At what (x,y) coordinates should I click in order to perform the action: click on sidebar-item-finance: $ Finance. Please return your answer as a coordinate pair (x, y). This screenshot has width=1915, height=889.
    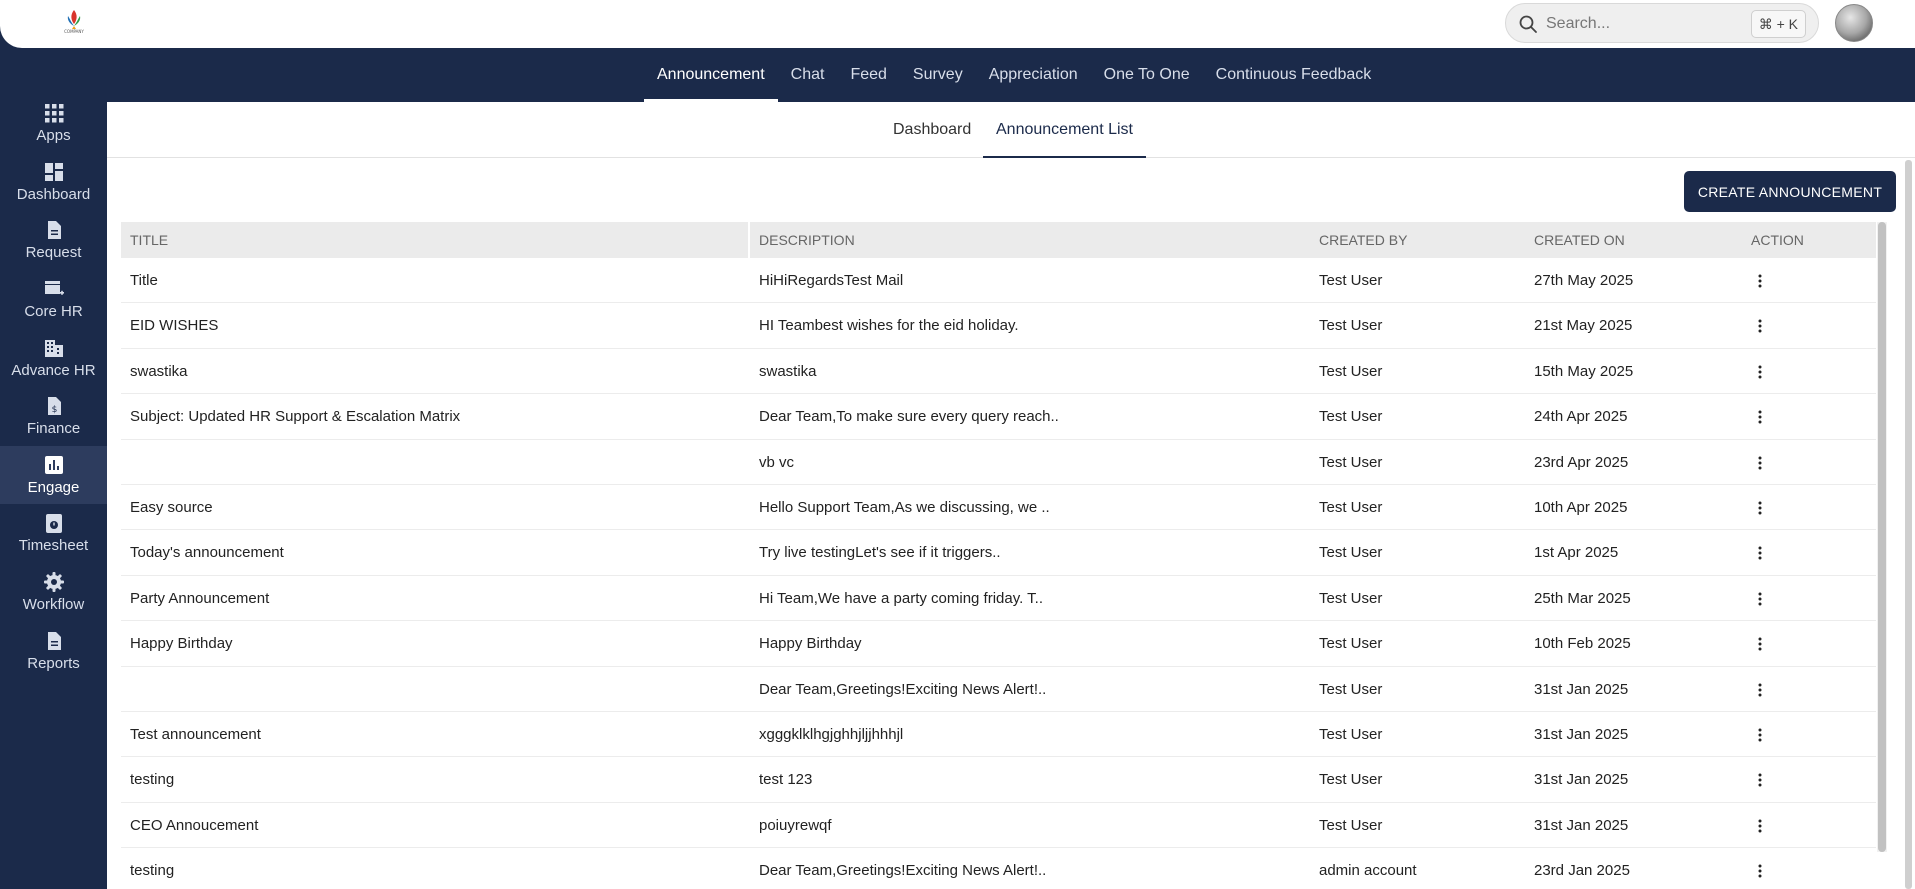
    Looking at the image, I should click on (53, 416).